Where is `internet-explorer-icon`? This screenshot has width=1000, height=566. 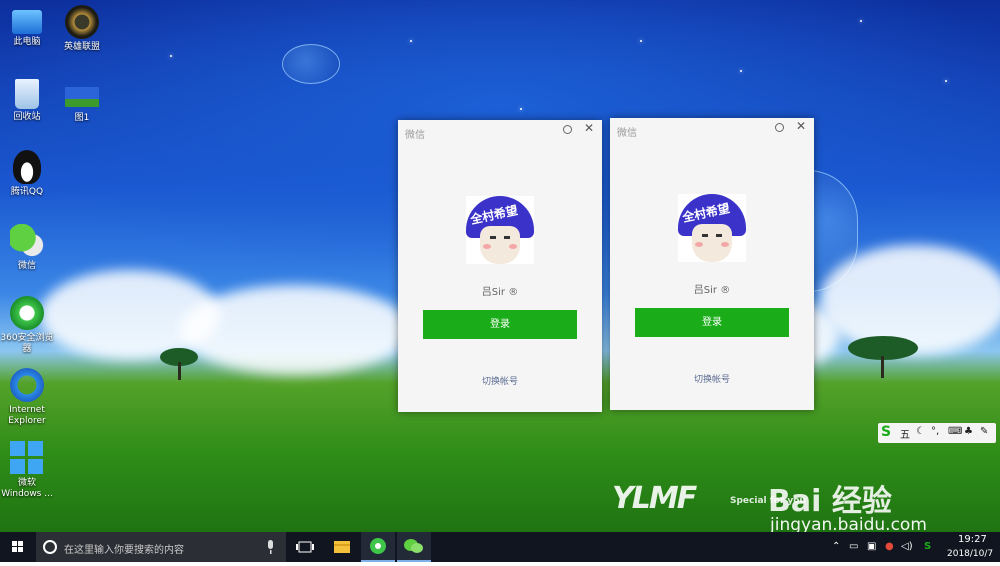 internet-explorer-icon is located at coordinates (27, 385).